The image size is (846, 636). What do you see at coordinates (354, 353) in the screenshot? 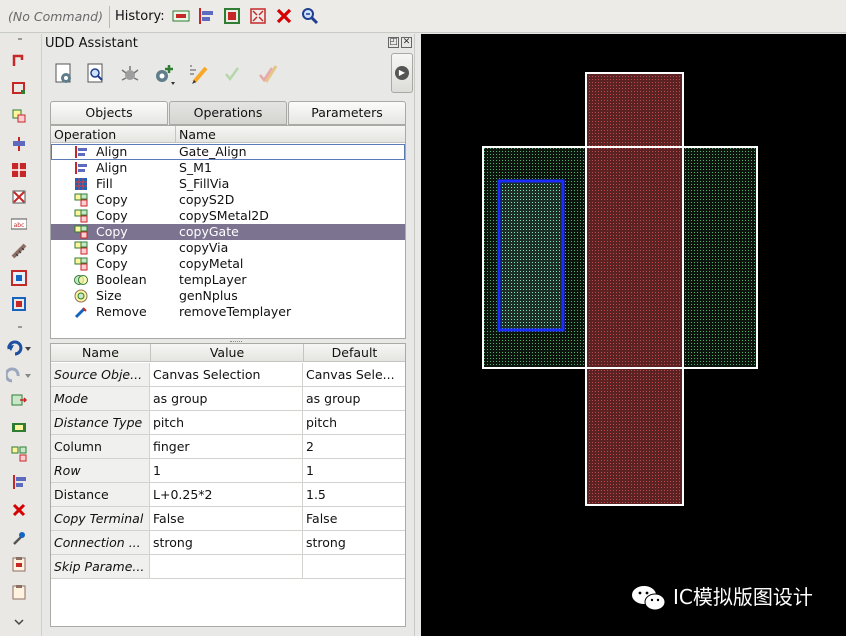
I see `column-header-default: Default` at bounding box center [354, 353].